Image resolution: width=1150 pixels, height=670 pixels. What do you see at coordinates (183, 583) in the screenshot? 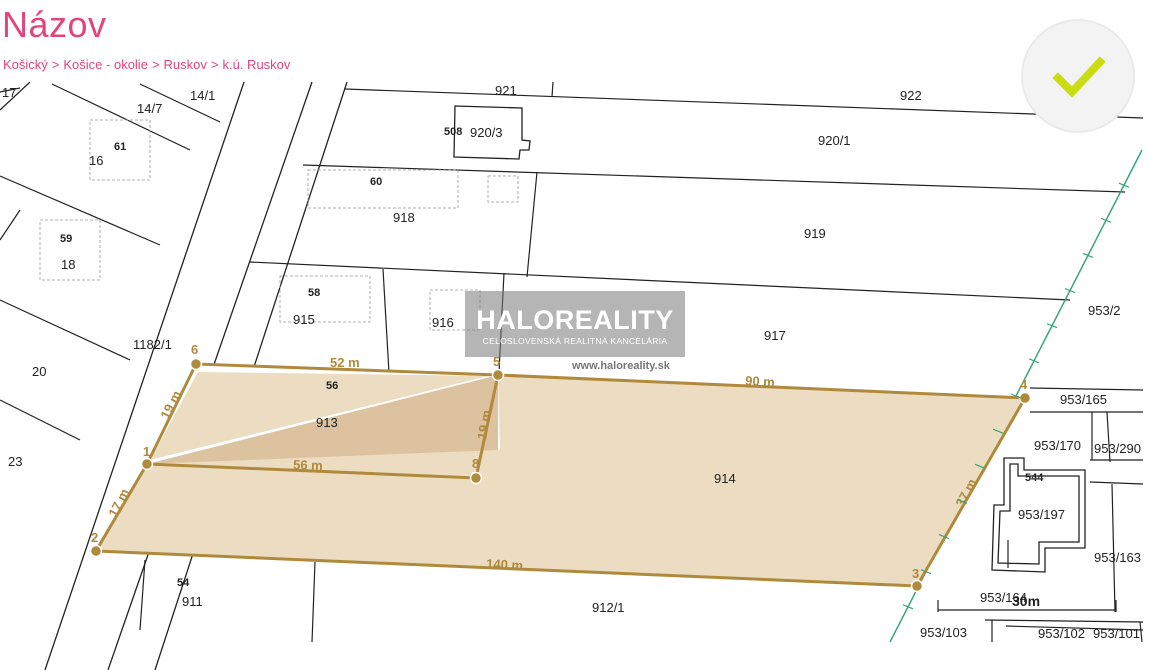
I see `building-number: 54` at bounding box center [183, 583].